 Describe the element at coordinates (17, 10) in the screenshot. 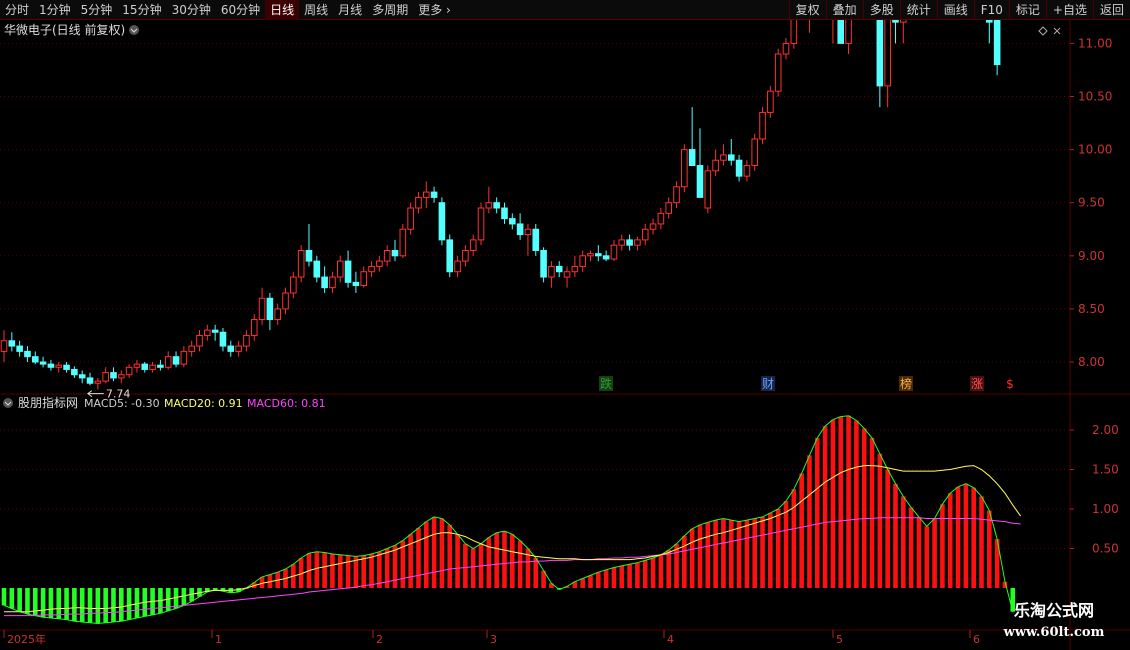

I see `period-tab-0: 分时` at that location.